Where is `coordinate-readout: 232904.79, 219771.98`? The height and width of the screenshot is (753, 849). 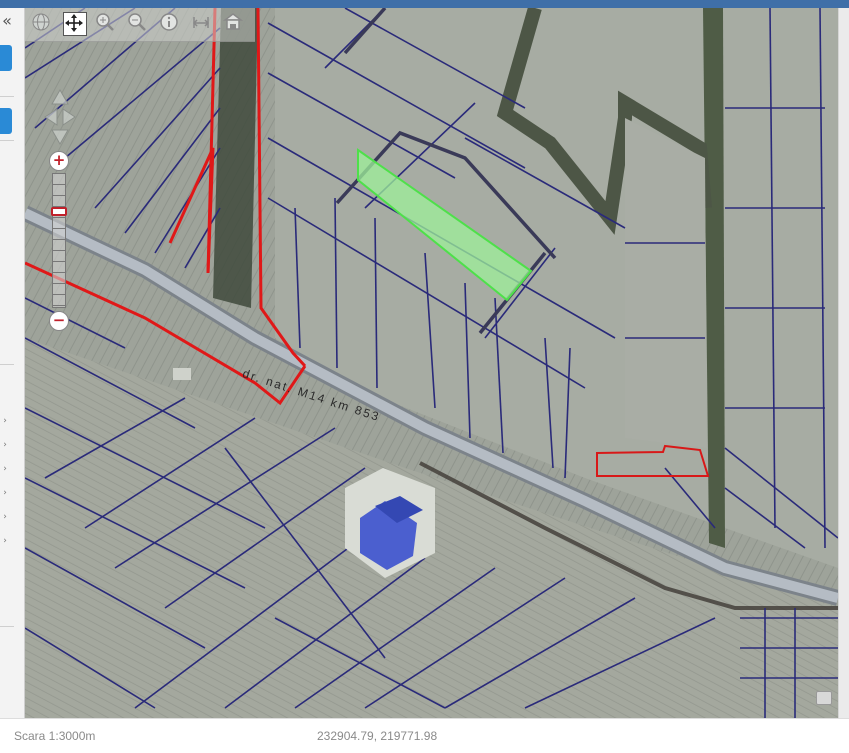 coordinate-readout: 232904.79, 219771.98 is located at coordinates (377, 736).